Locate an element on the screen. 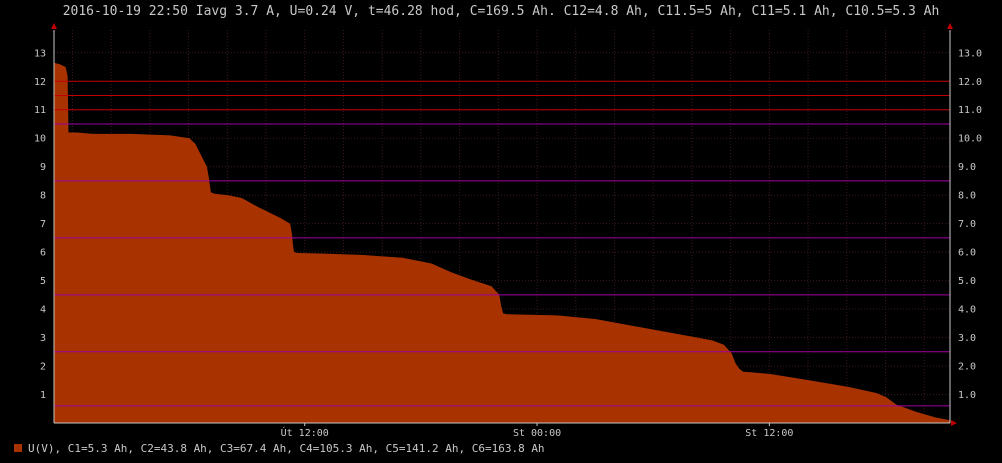 Image resolution: width=1002 pixels, height=463 pixels. y-tick-label-right: 5.0 is located at coordinates (967, 281).